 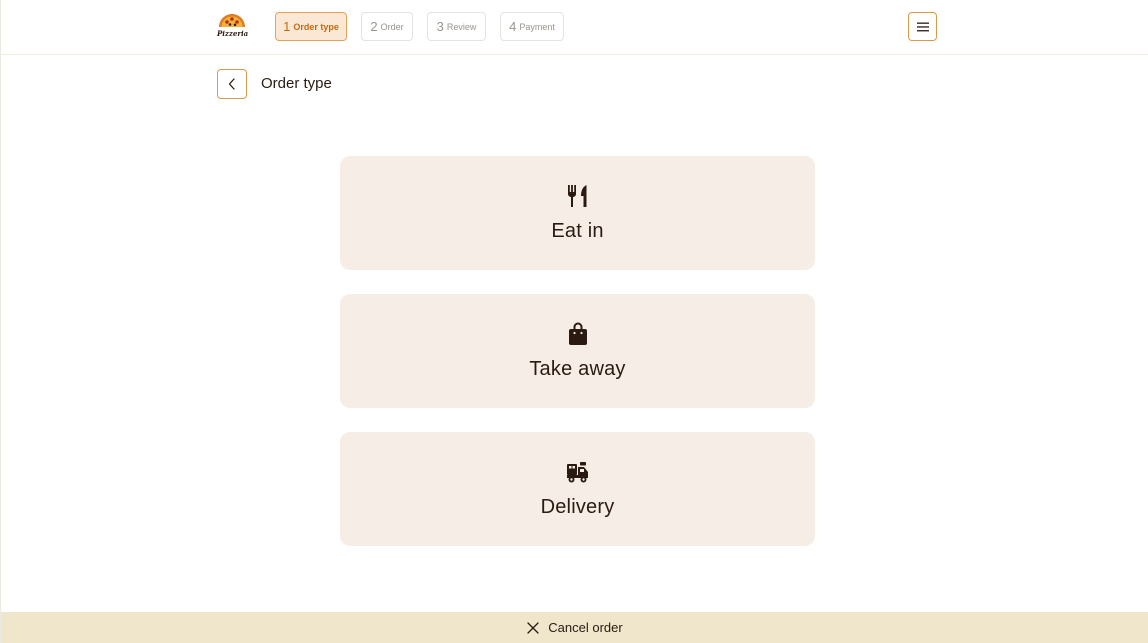 I want to click on option-delivery: Delivery, so click(x=577, y=489).